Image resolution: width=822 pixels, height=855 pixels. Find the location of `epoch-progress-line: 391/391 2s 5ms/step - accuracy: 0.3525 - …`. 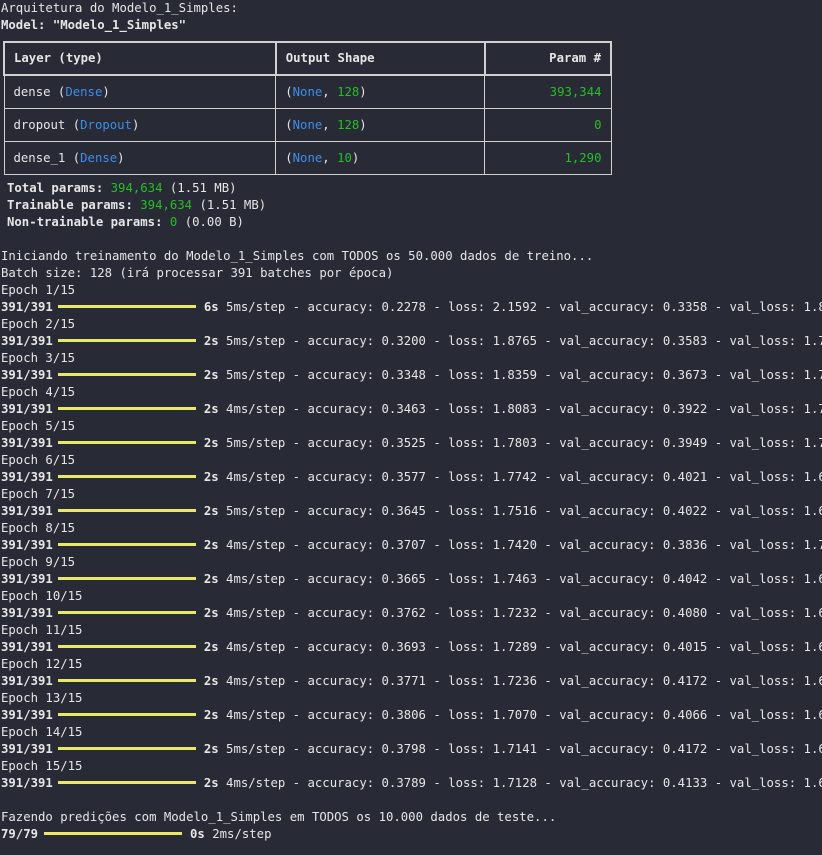

epoch-progress-line: 391/391 2s 5ms/step - accuracy: 0.3525 - … is located at coordinates (411, 443).